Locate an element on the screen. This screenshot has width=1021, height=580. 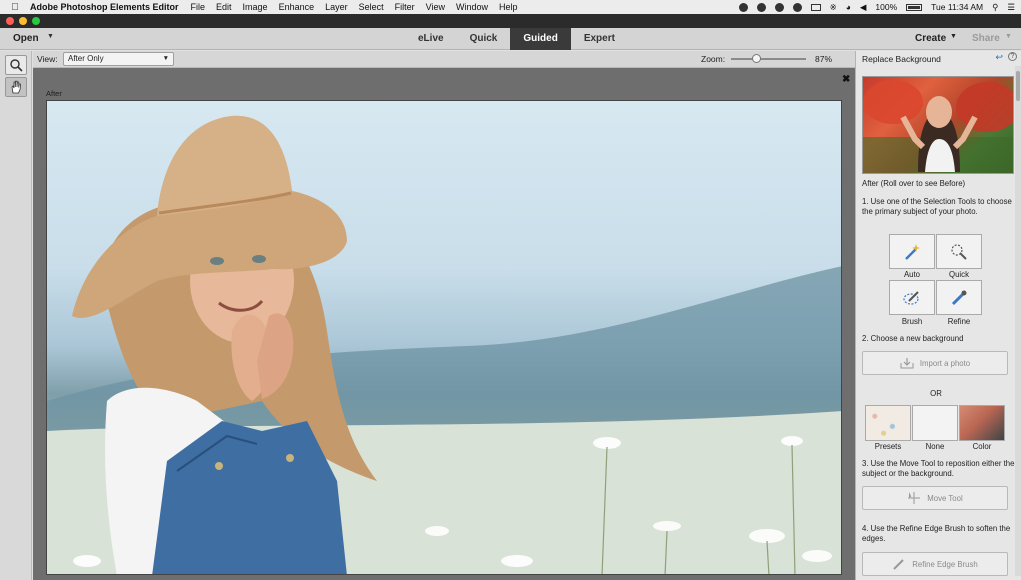
menu-help: Help is located at coordinates (508, 7).